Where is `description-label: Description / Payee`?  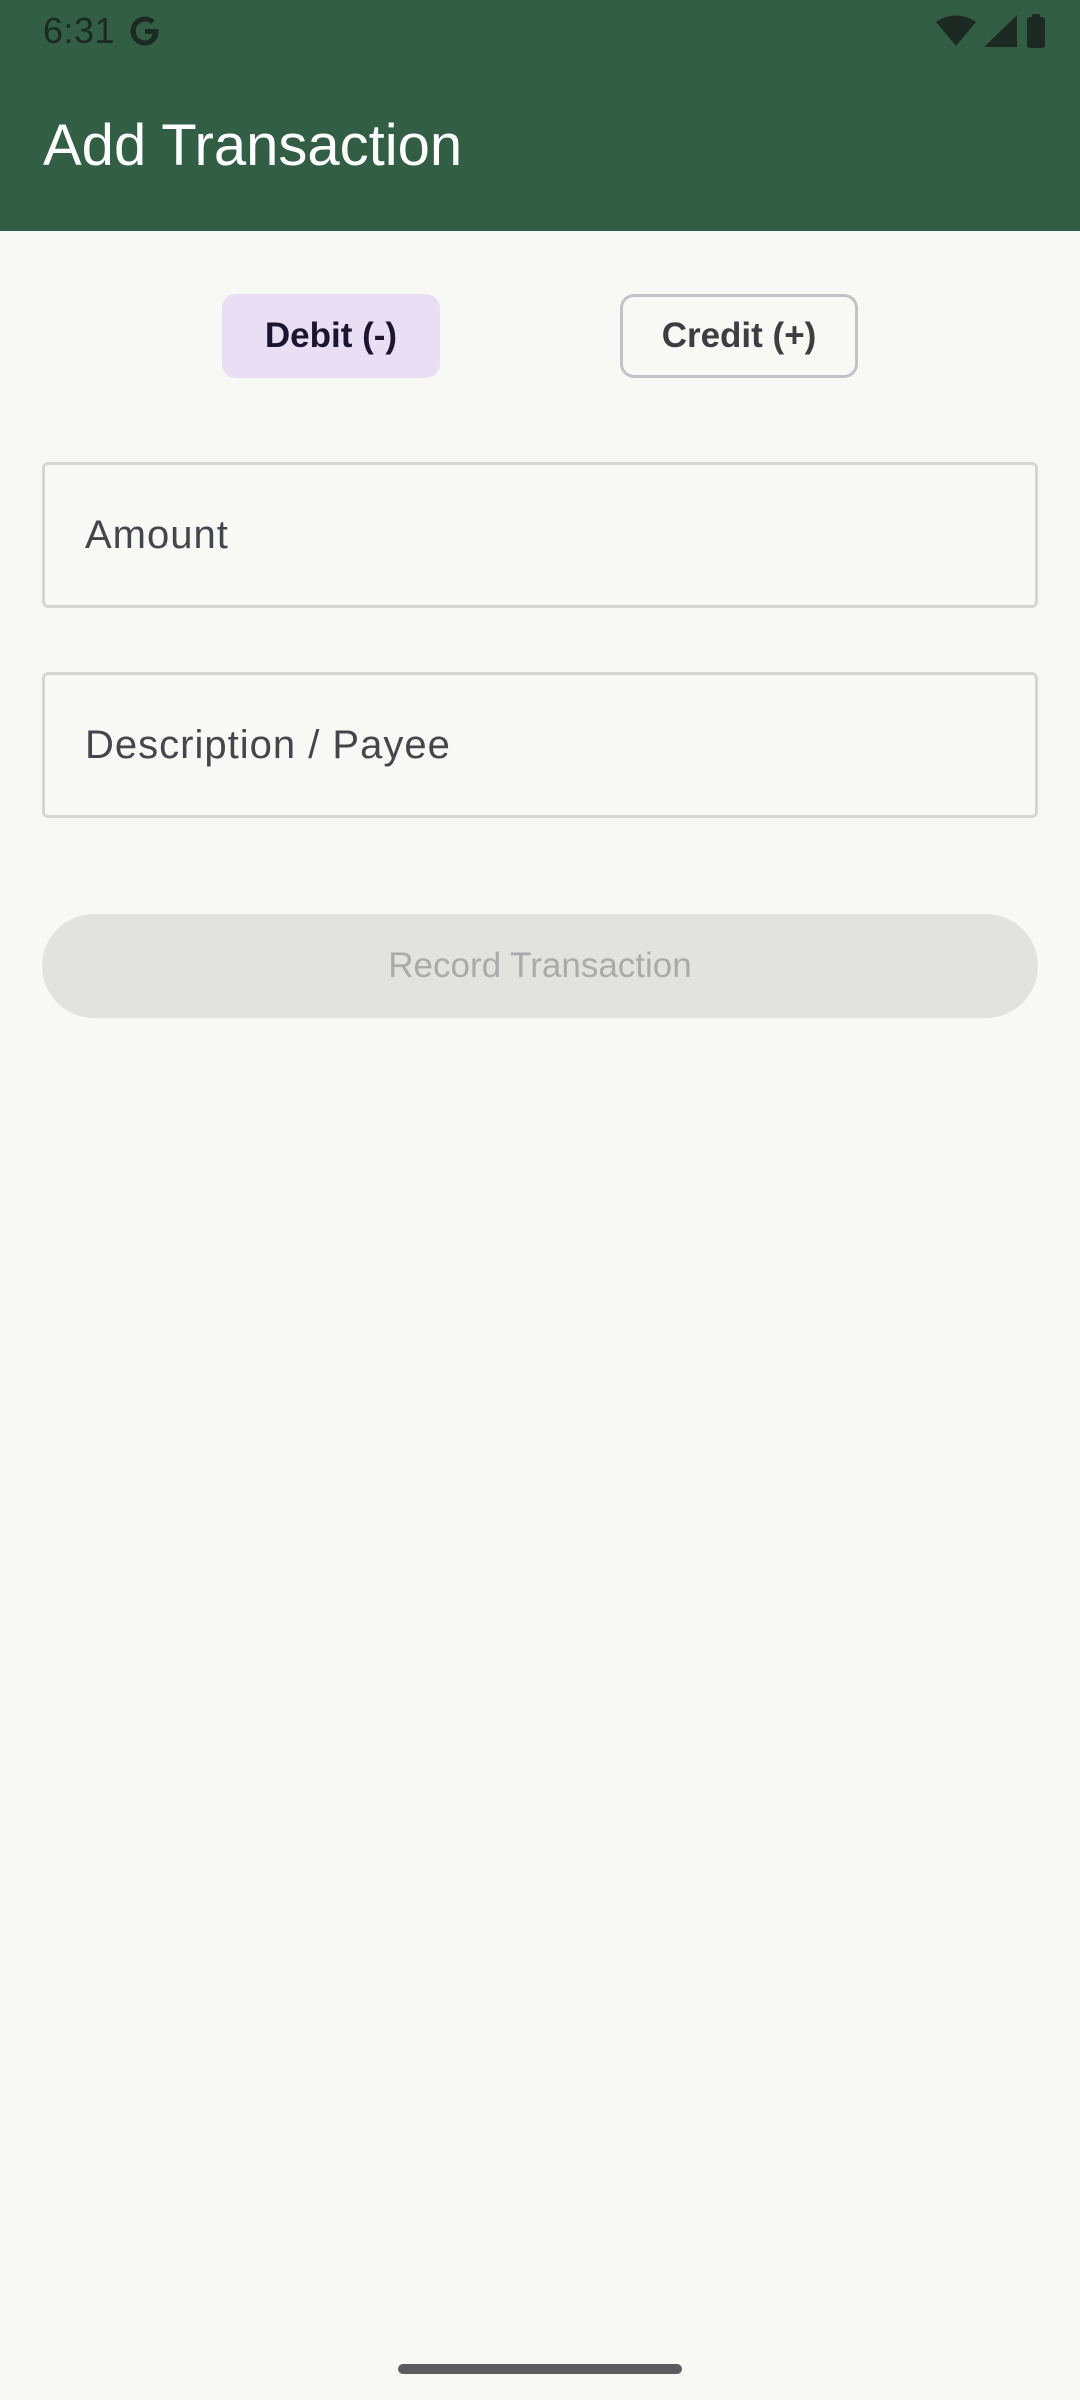 description-label: Description / Payee is located at coordinates (268, 745).